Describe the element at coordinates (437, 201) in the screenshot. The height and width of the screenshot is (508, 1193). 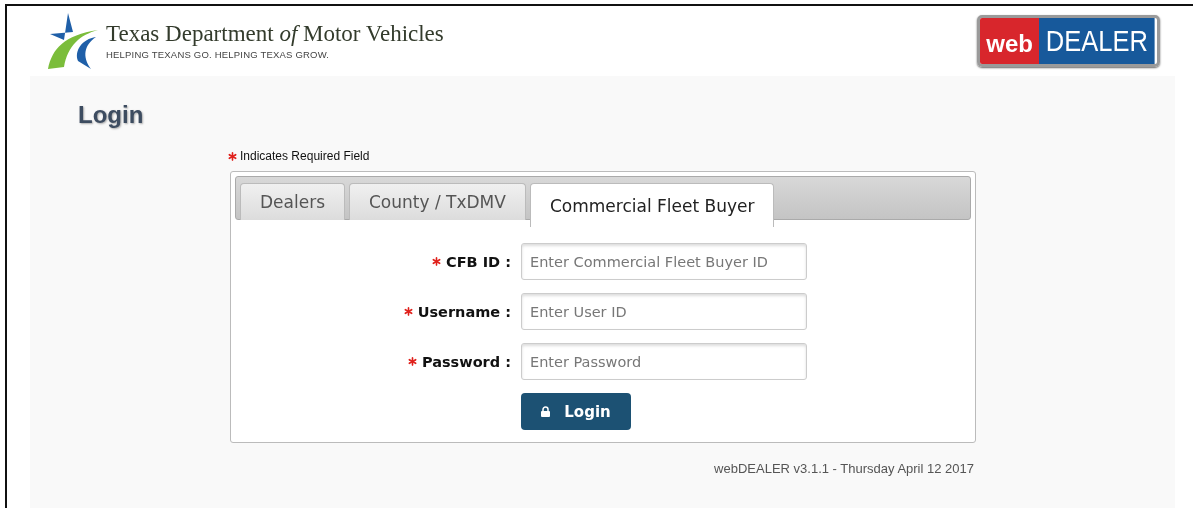
I see `tab: County / TxDMV` at that location.